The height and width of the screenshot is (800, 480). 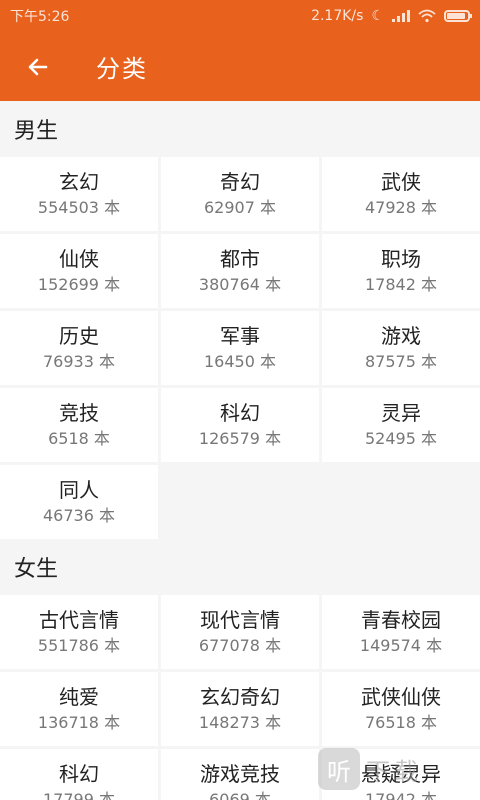 What do you see at coordinates (401, 207) in the screenshot?
I see `category-count: 47928 本` at bounding box center [401, 207].